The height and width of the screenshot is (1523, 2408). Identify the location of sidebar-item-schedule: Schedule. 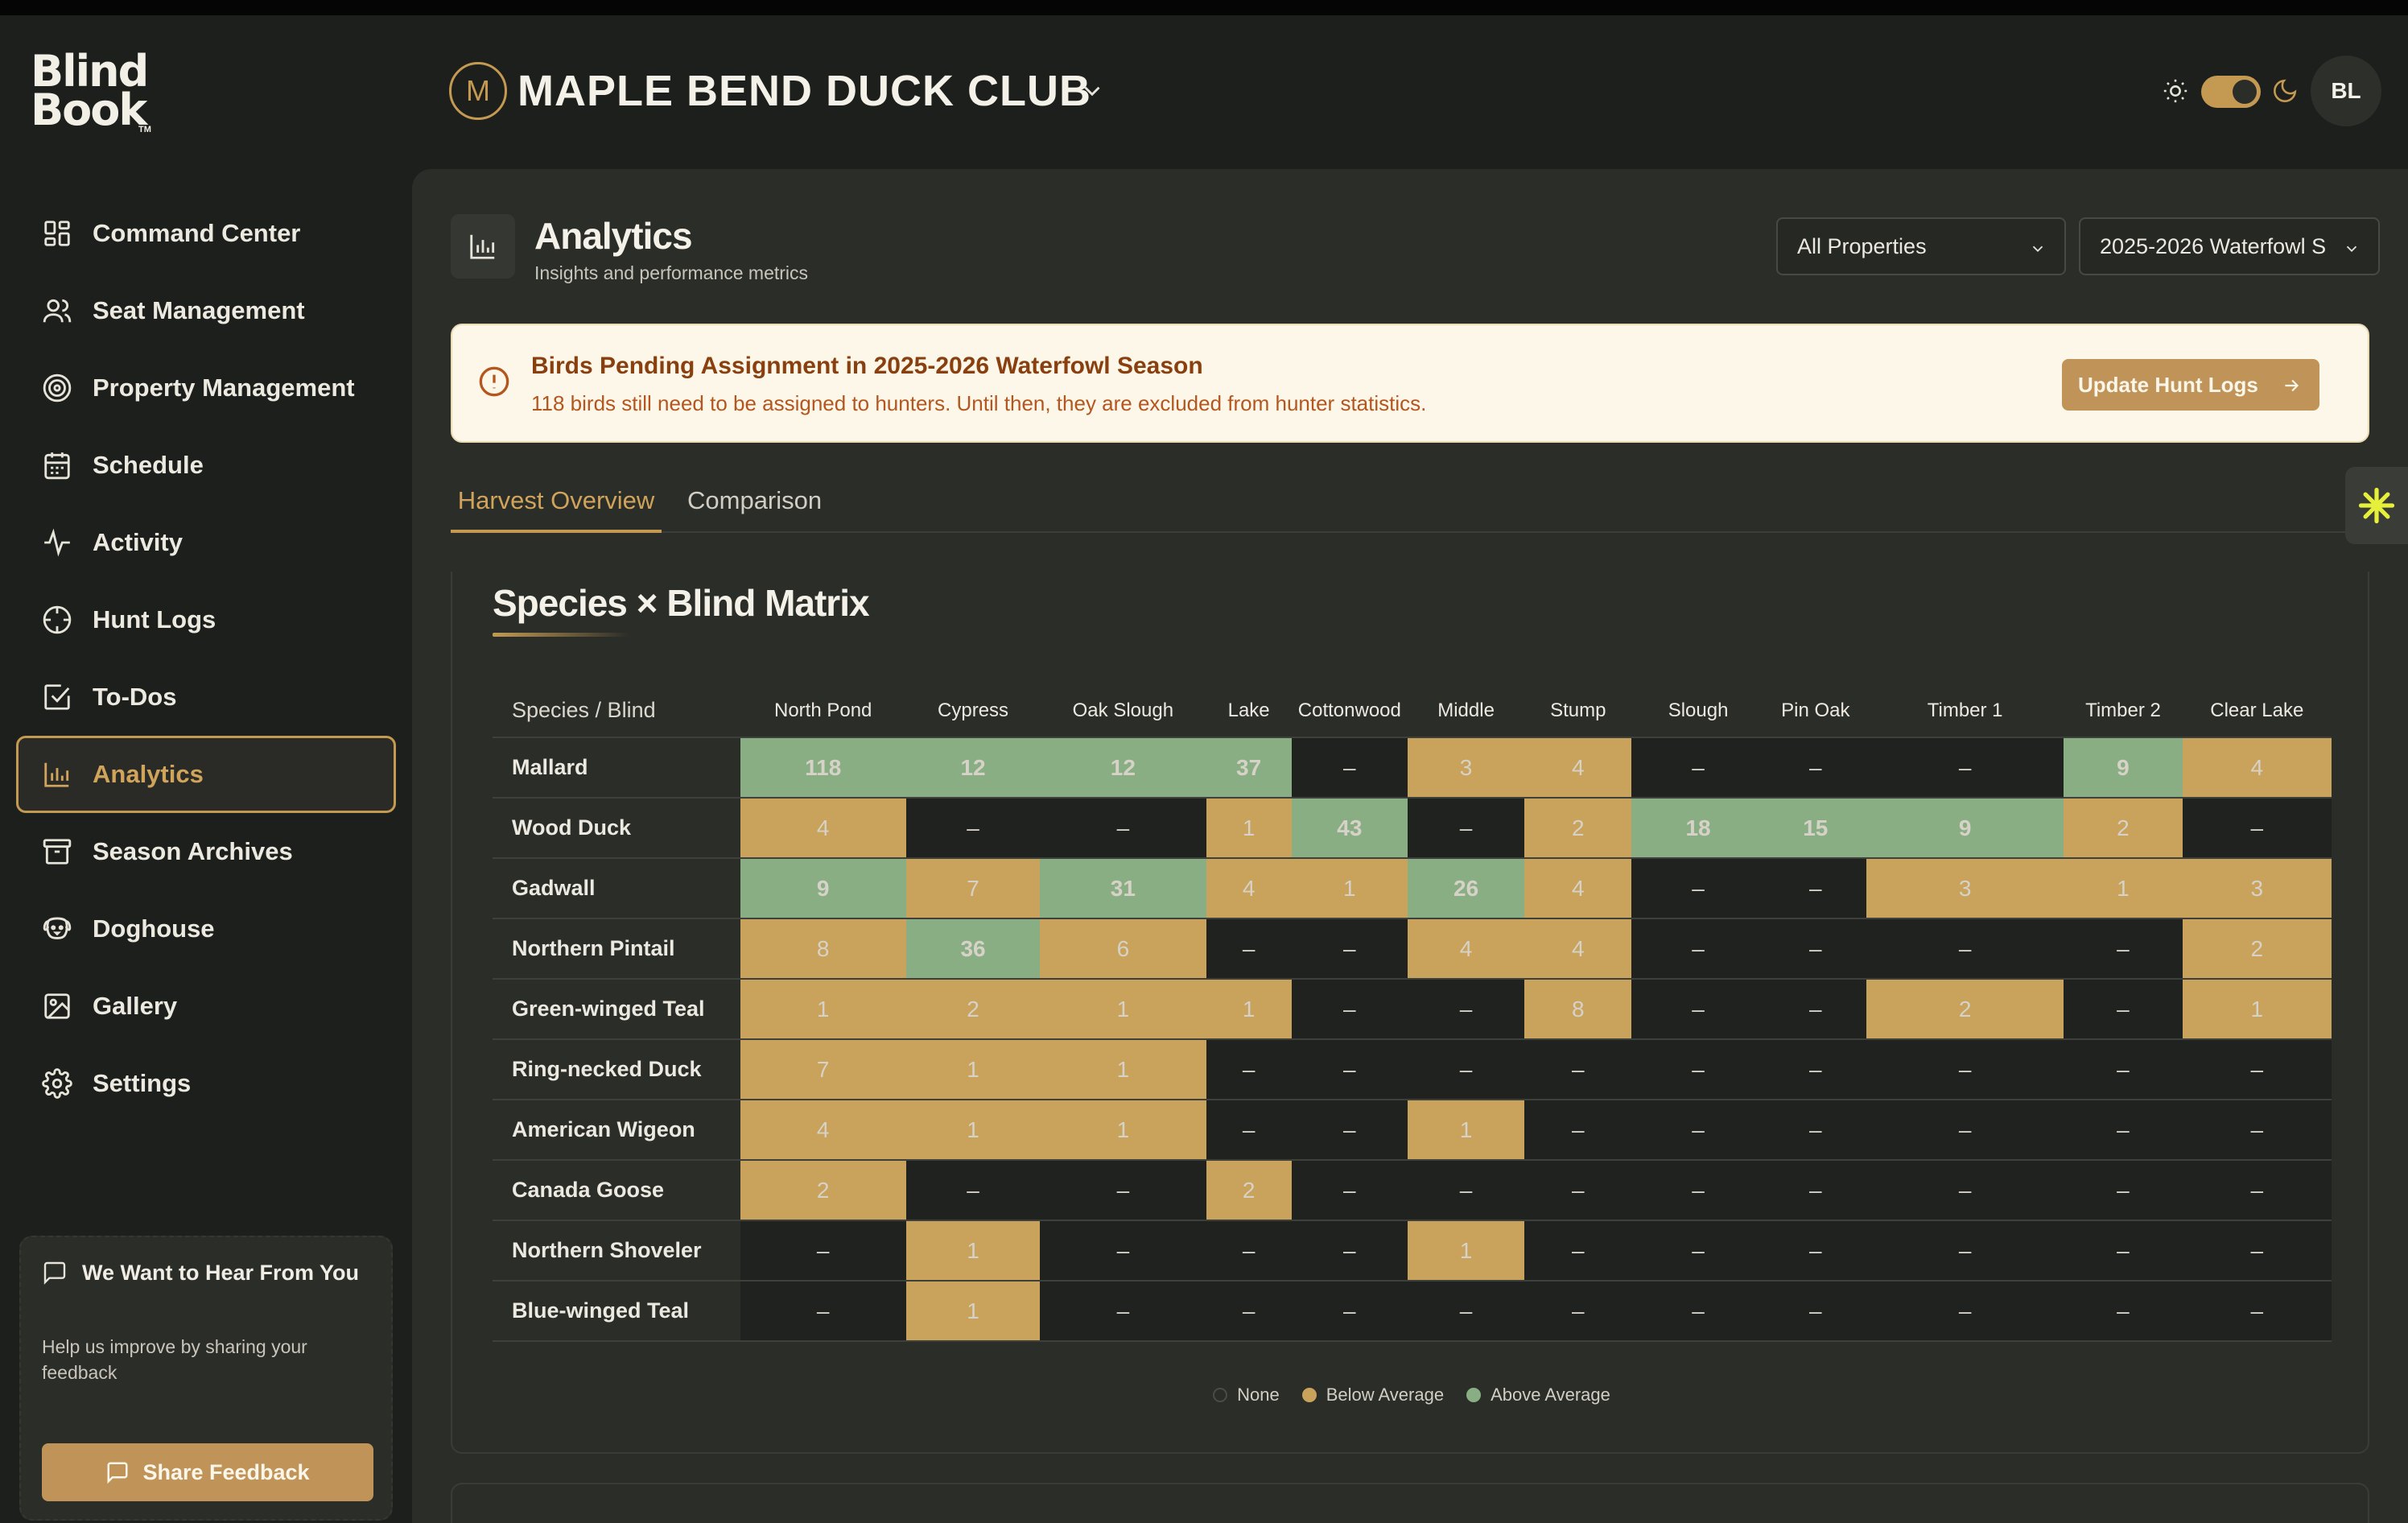
(206, 465).